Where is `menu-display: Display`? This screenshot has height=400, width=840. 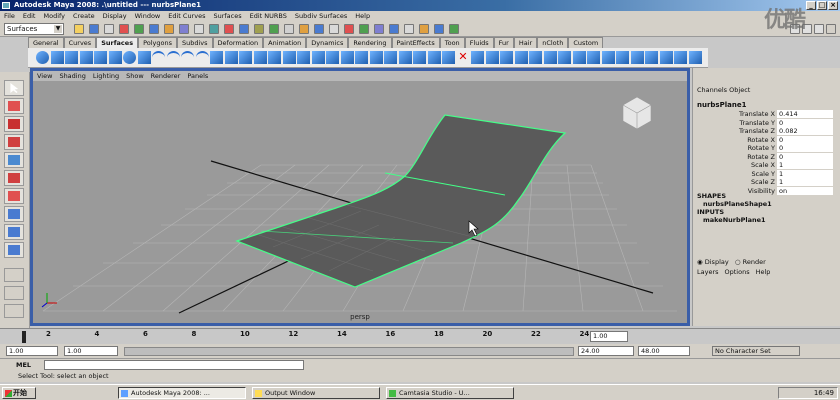
menu-display: Display is located at coordinates (115, 16).